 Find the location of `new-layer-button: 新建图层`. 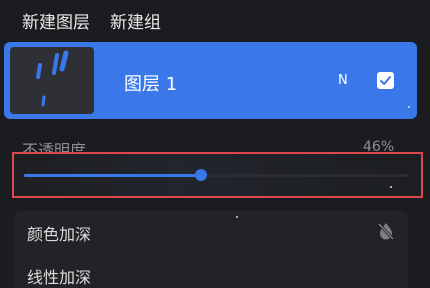

new-layer-button: 新建图层 is located at coordinates (56, 20).